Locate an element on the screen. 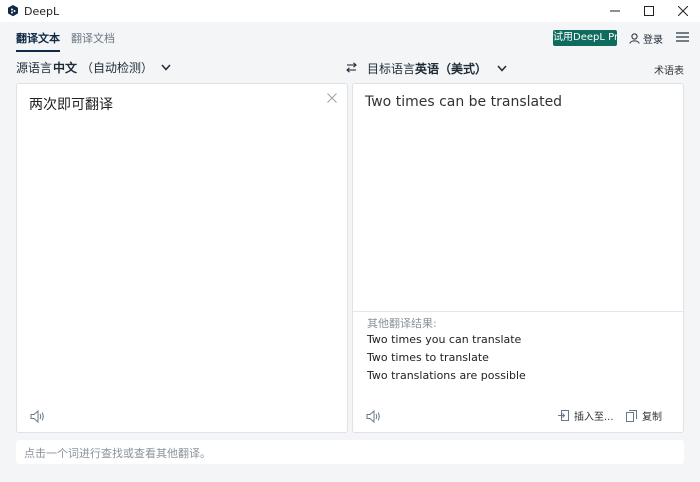 Image resolution: width=700 pixels, height=482 pixels. maximize-button is located at coordinates (649, 11).